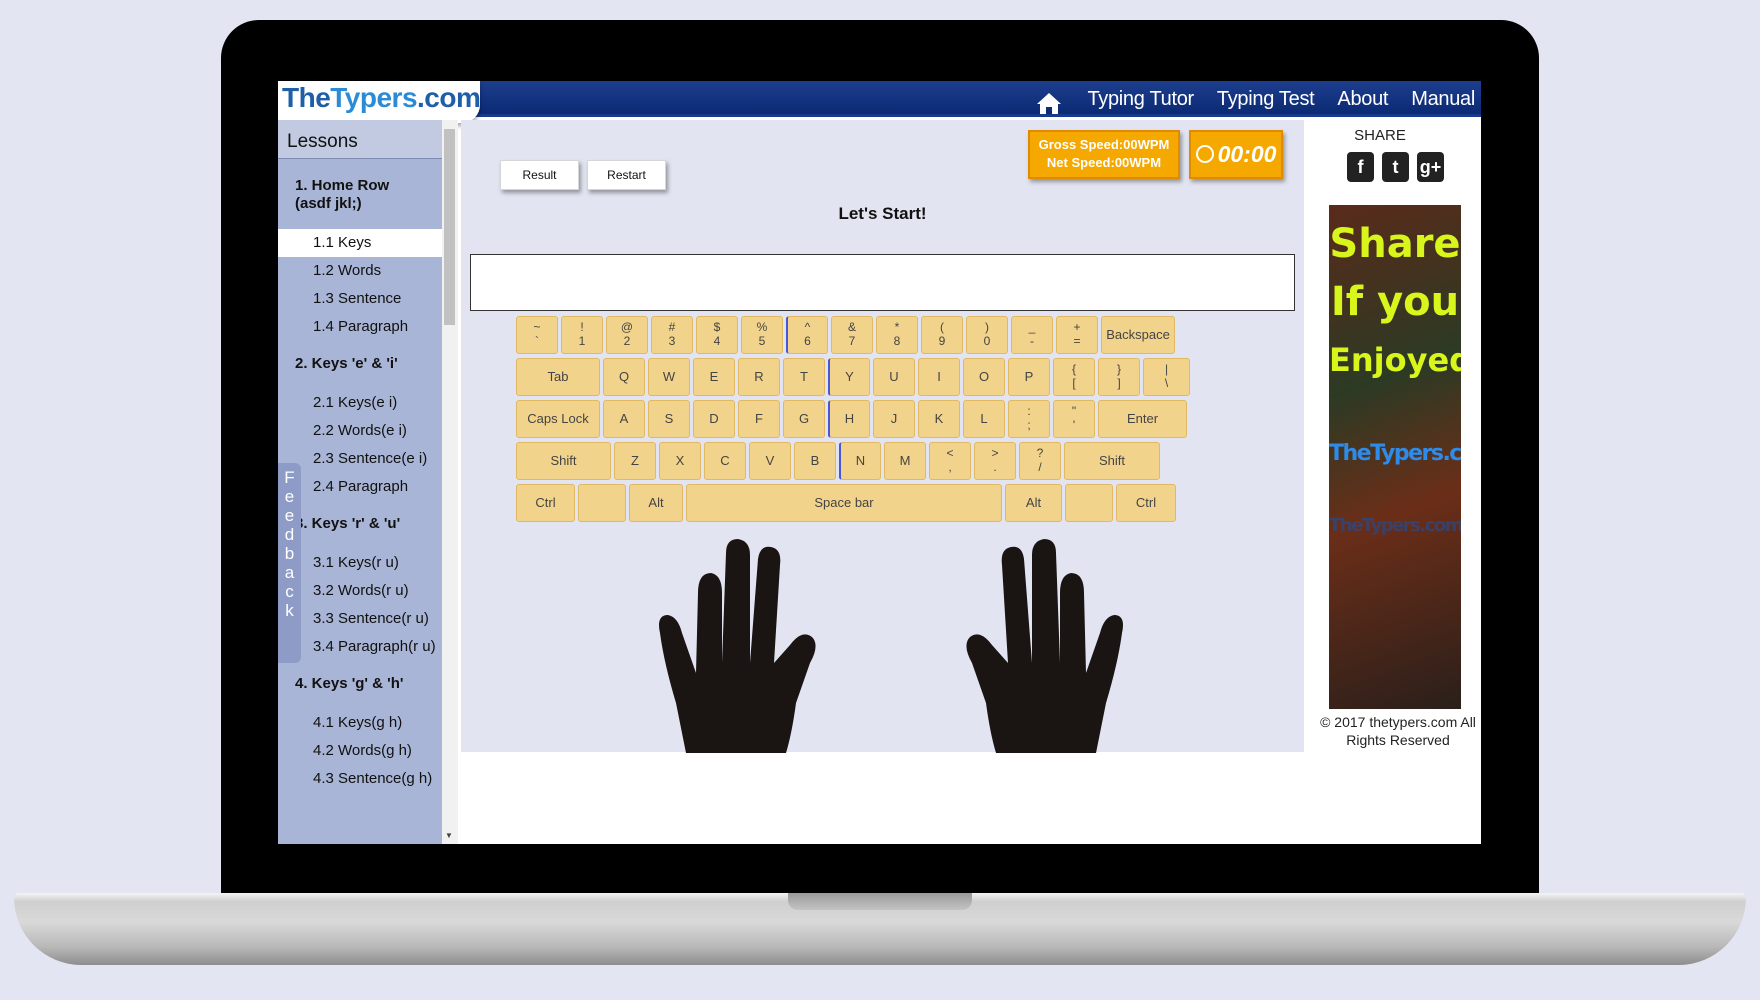 This screenshot has width=1760, height=1000. I want to click on lesson-item-2-4: 2.4 Paragraph, so click(360, 487).